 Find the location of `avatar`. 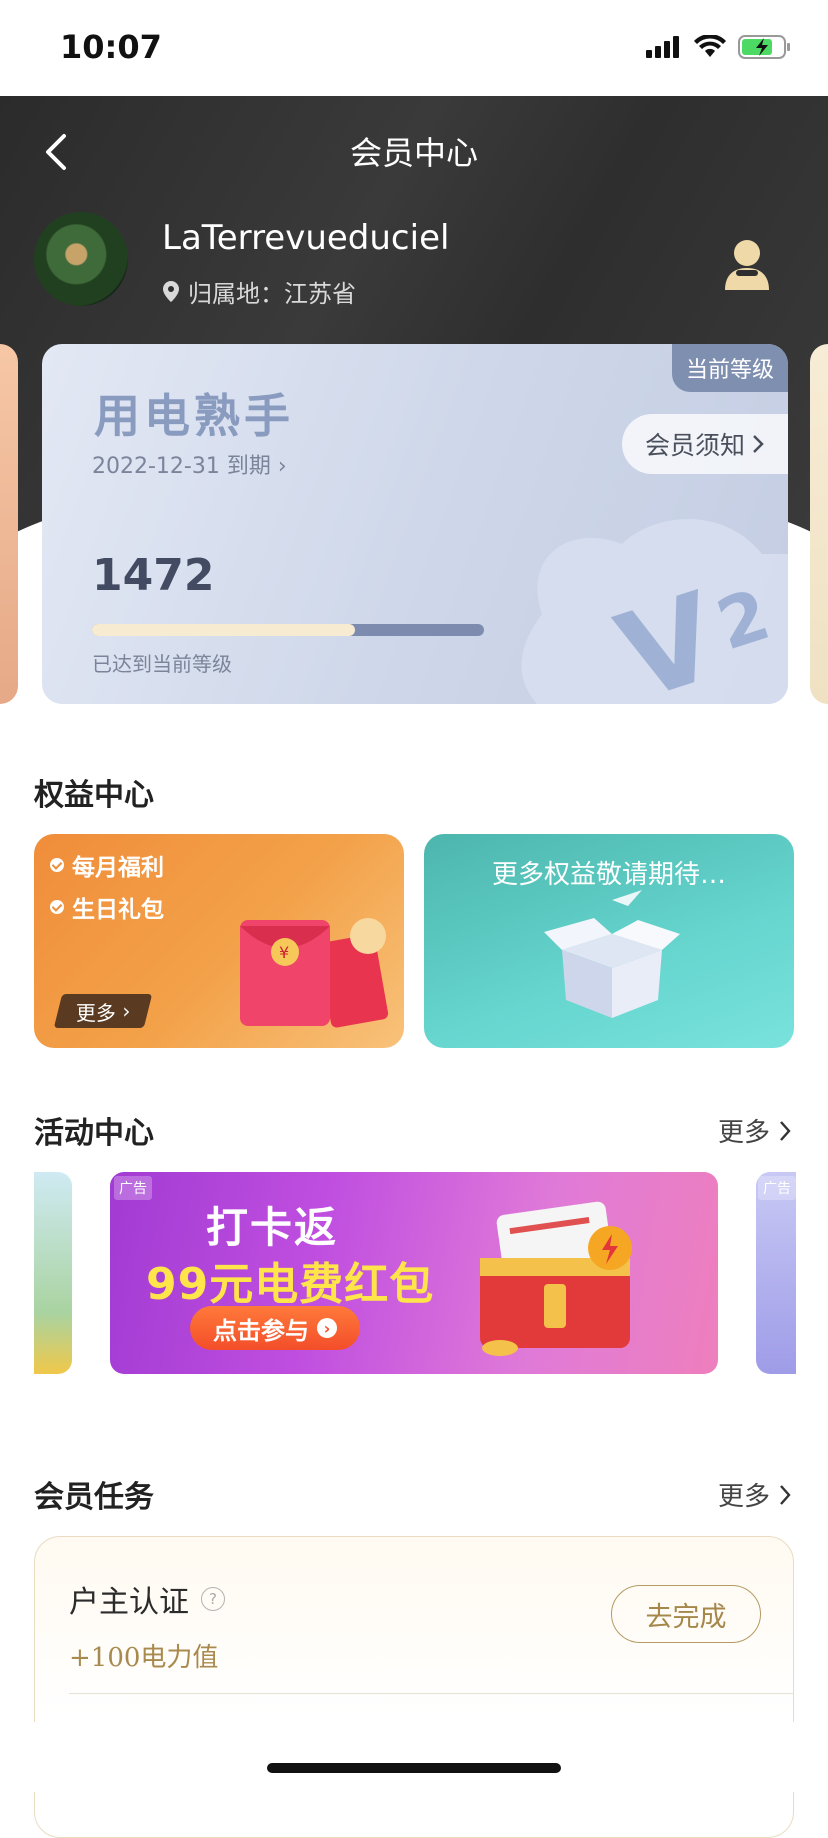

avatar is located at coordinates (81, 259).